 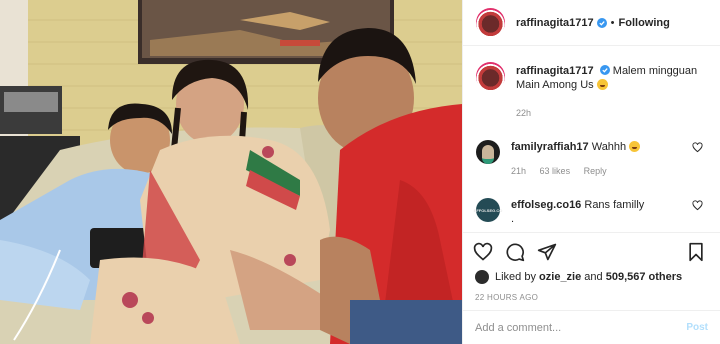 What do you see at coordinates (611, 113) in the screenshot?
I see `caption-meta: 22h` at bounding box center [611, 113].